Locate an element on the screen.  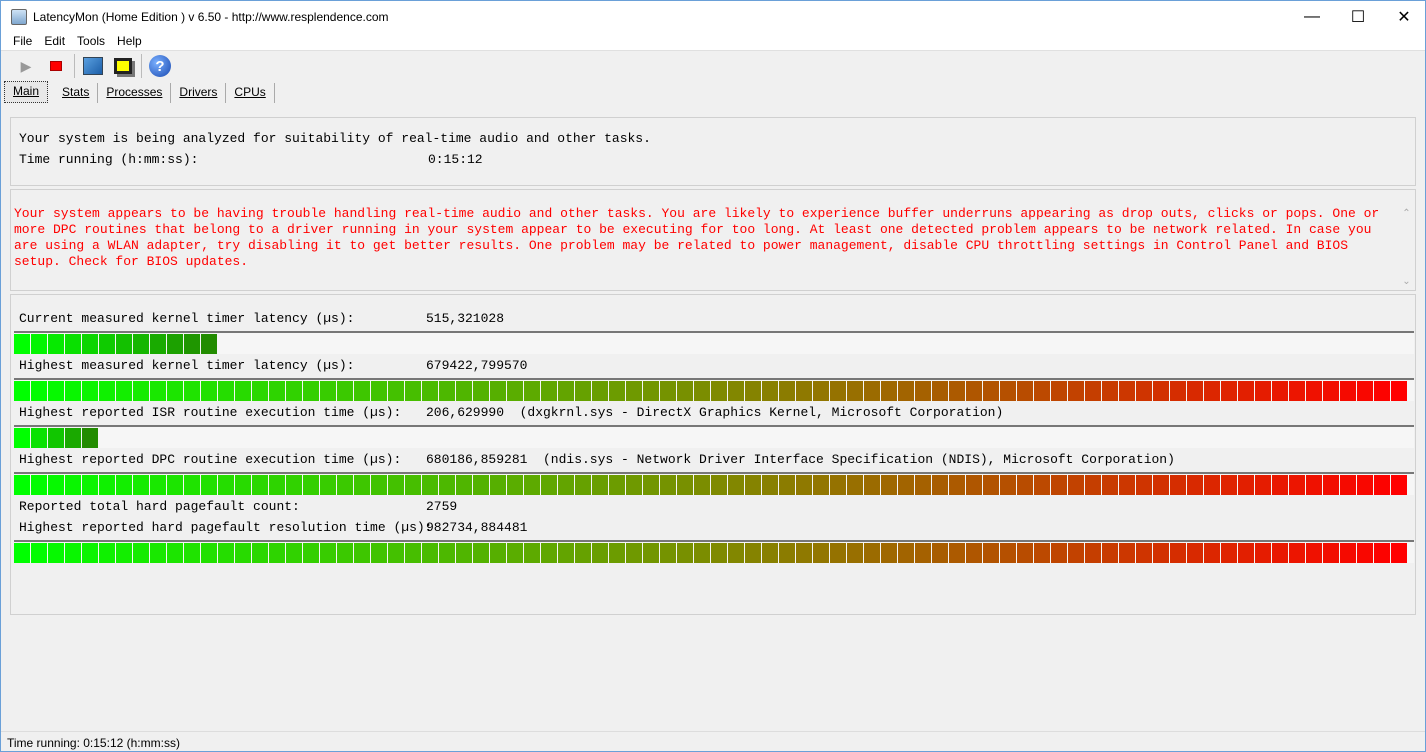
stop-icon is located at coordinates (56, 66).